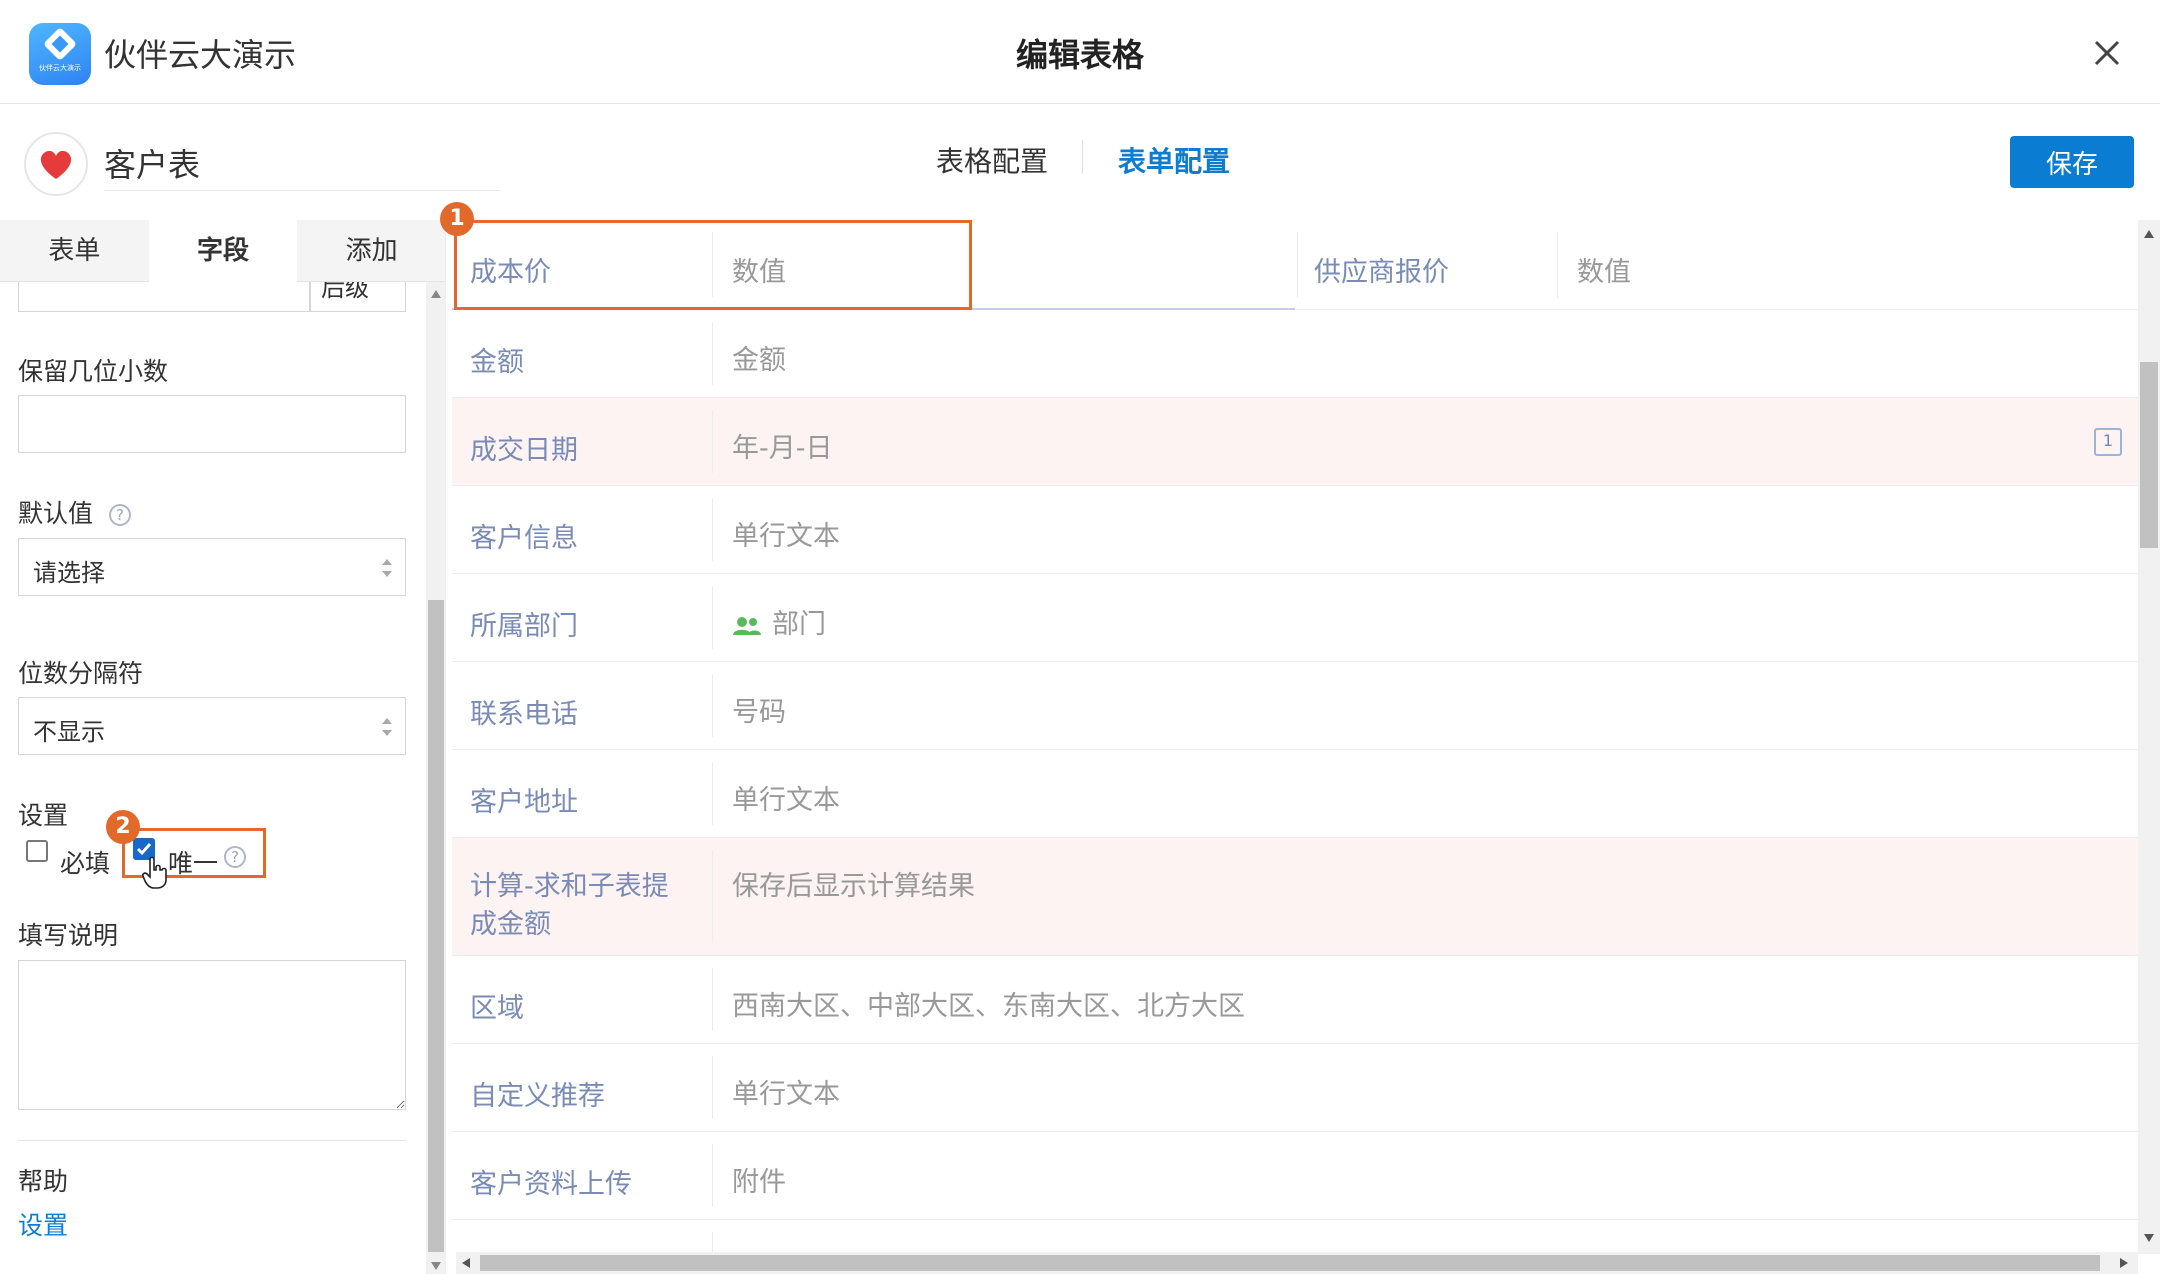 The width and height of the screenshot is (2160, 1274). What do you see at coordinates (193, 863) in the screenshot?
I see `unique-label: 唯一` at bounding box center [193, 863].